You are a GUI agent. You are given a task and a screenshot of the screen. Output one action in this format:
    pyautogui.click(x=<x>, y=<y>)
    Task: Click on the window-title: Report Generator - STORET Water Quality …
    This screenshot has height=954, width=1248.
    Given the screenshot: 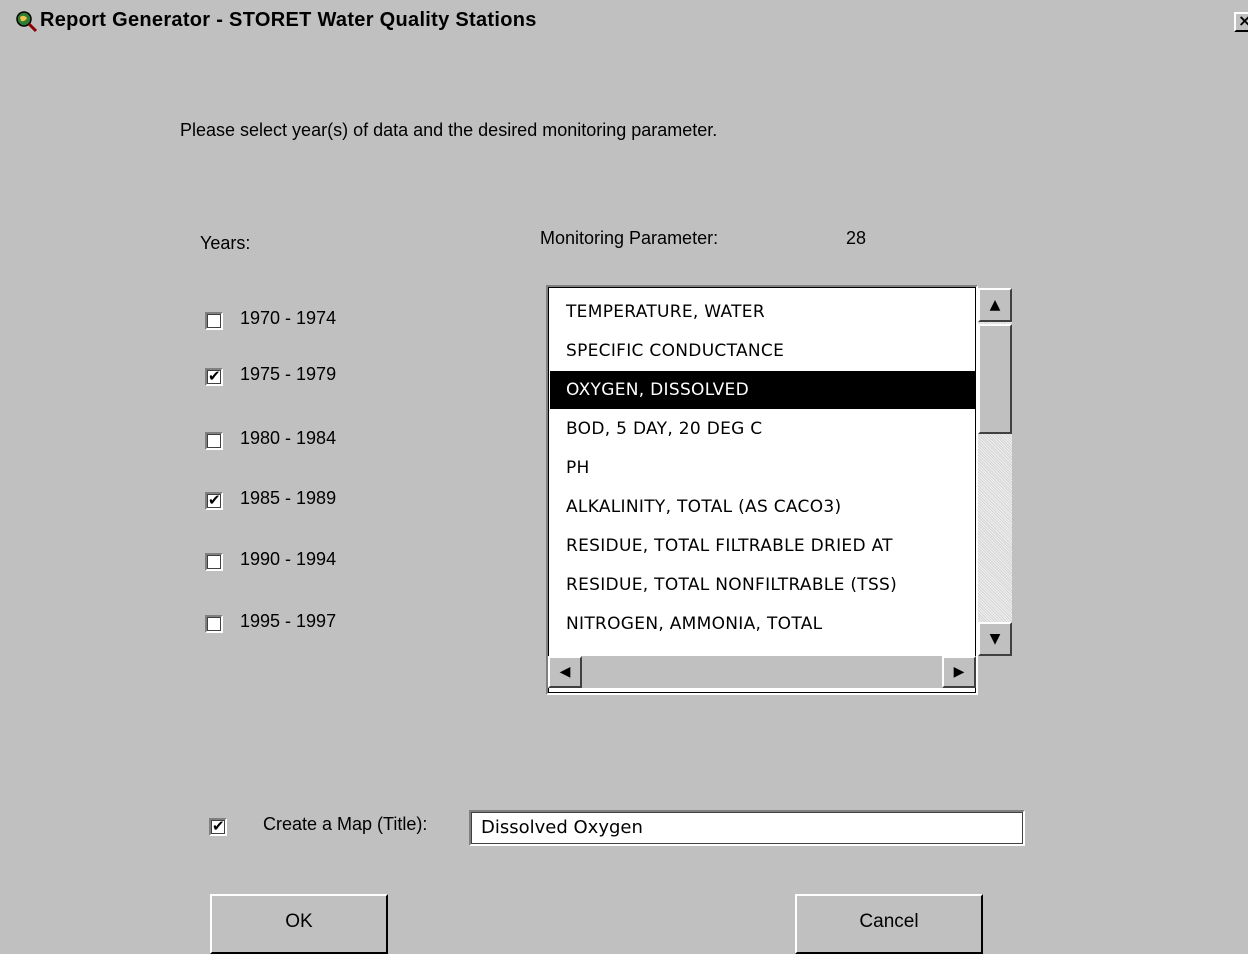 What is the action you would take?
    pyautogui.click(x=288, y=20)
    